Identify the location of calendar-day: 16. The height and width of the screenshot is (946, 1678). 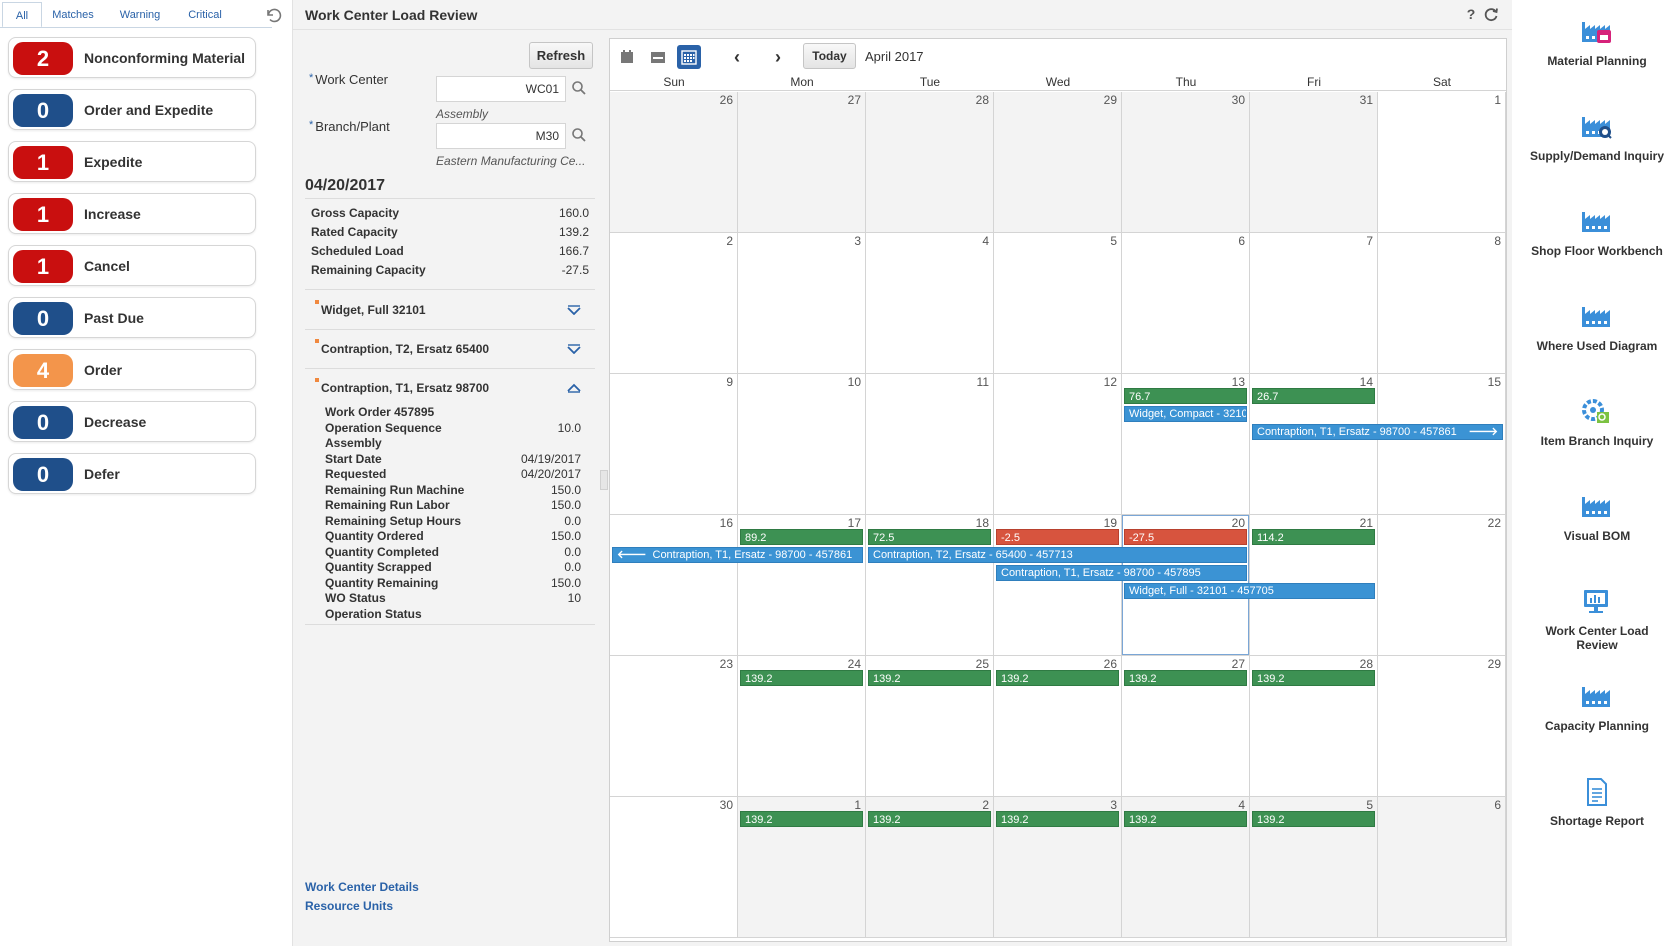
(674, 585).